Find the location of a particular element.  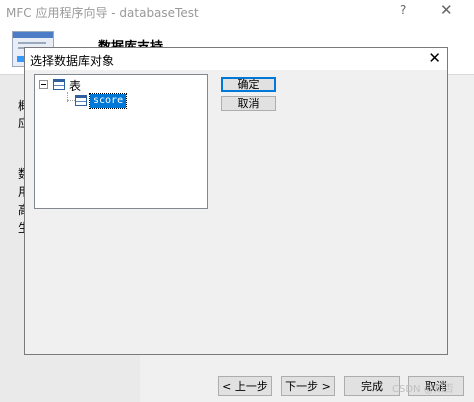

next-button: 下一步 > is located at coordinates (308, 386).